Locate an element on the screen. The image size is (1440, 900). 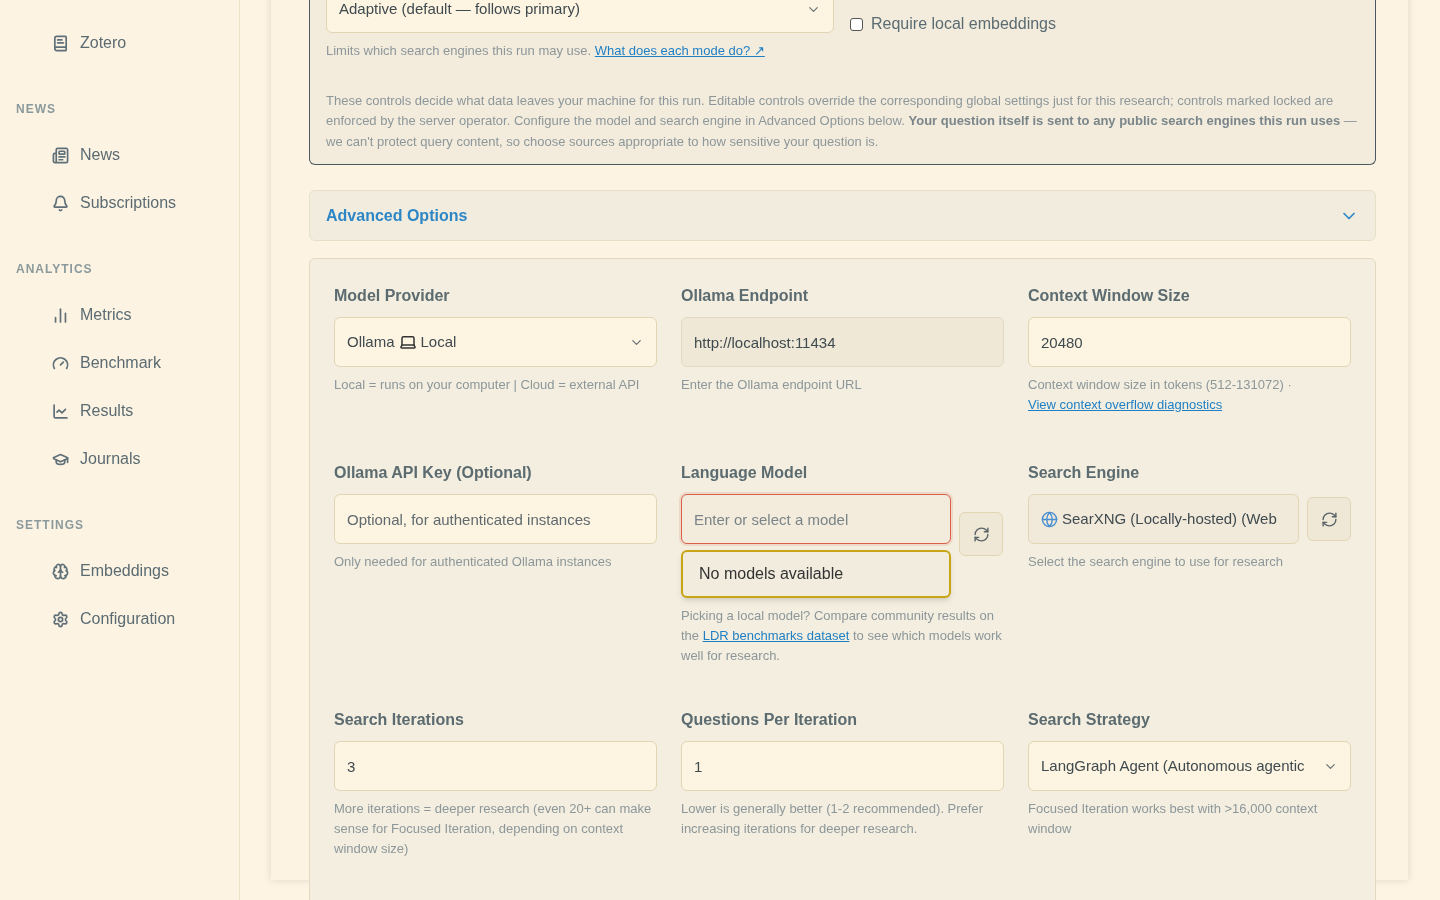
mode-hint: Limits which search engines this run may use. What does each mode do? ↗ is located at coordinates (546, 51).